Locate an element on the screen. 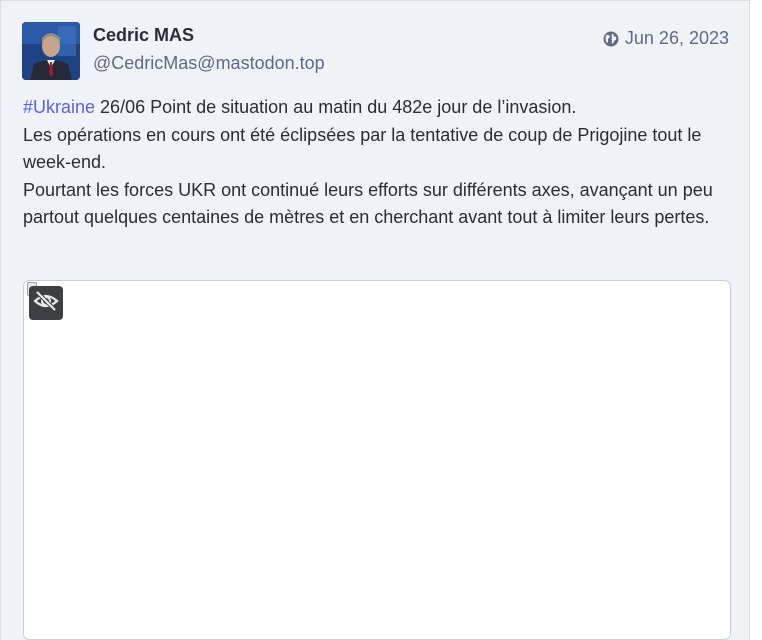  globe-icon is located at coordinates (611, 39).